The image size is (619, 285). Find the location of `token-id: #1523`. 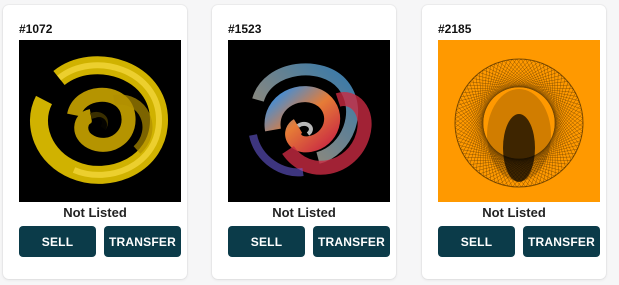

token-id: #1523 is located at coordinates (245, 29).